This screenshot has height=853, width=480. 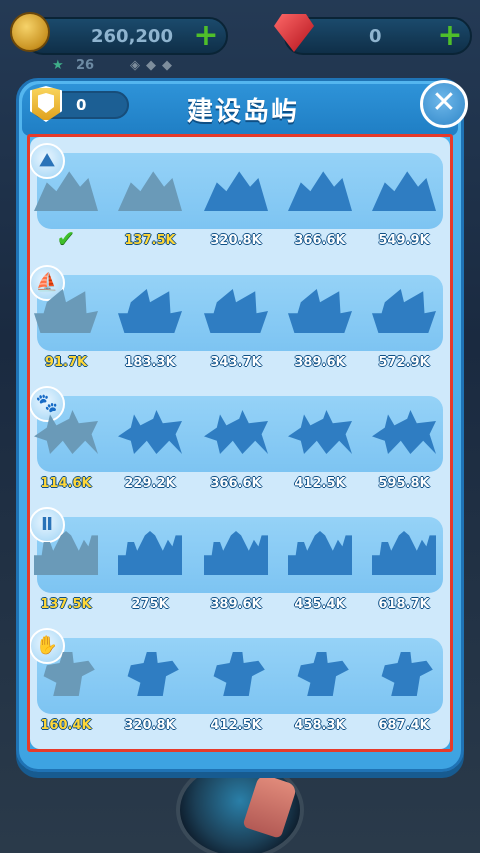 What do you see at coordinates (206, 36) in the screenshot?
I see `add-coins-button: +` at bounding box center [206, 36].